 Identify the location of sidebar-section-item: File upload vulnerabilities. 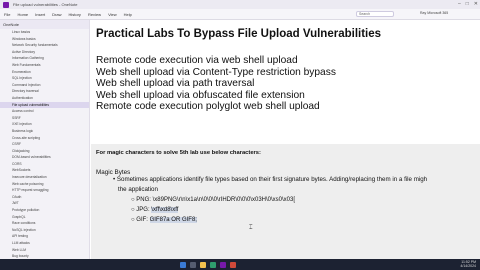
(44, 105).